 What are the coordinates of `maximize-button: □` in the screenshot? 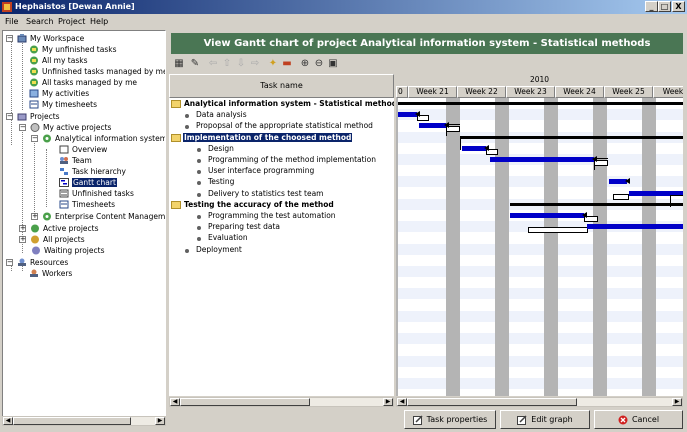 It's located at (664, 6).